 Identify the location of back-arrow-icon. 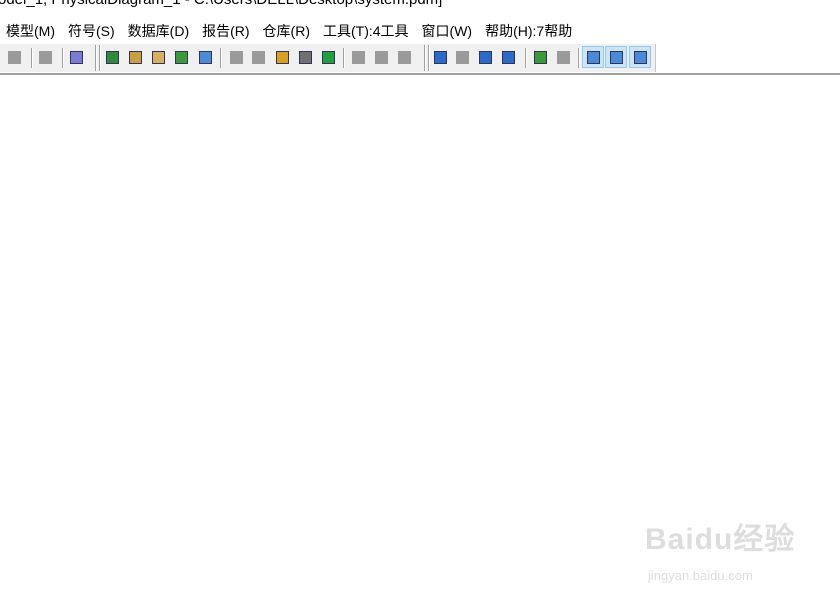
(381, 57).